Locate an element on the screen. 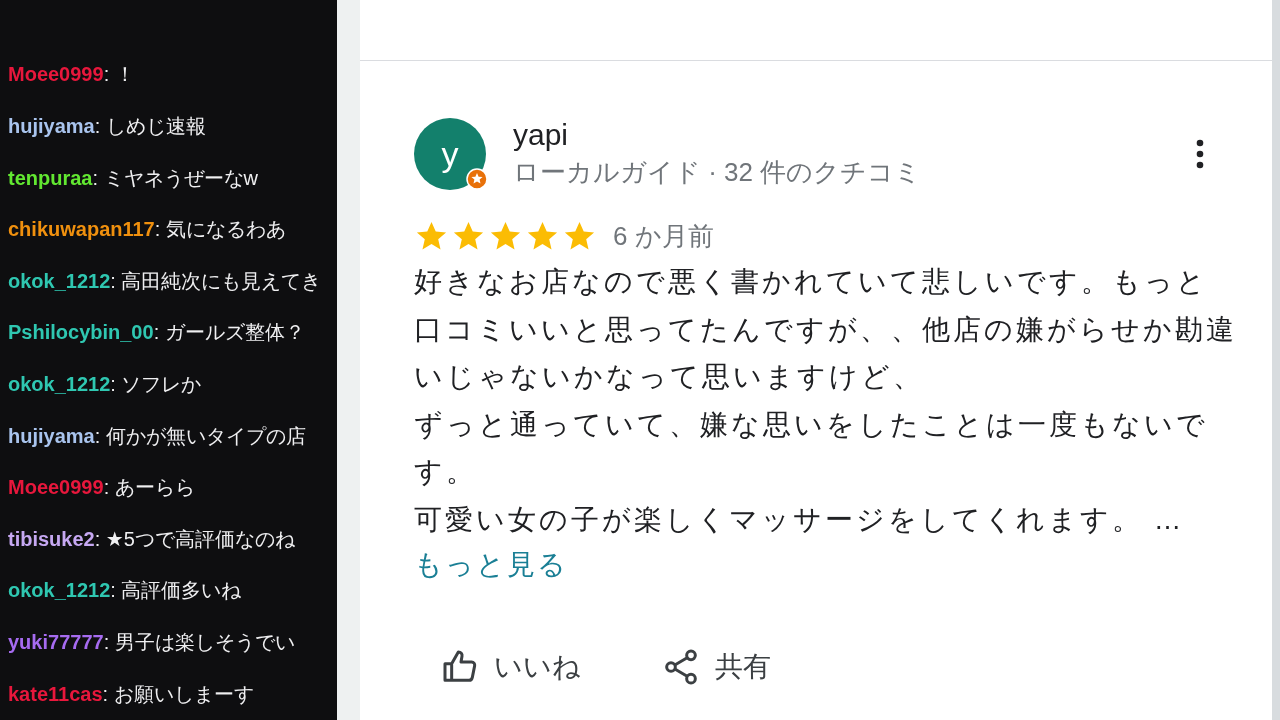 The image size is (1280, 720). chat-username: yuki77777 is located at coordinates (56, 642).